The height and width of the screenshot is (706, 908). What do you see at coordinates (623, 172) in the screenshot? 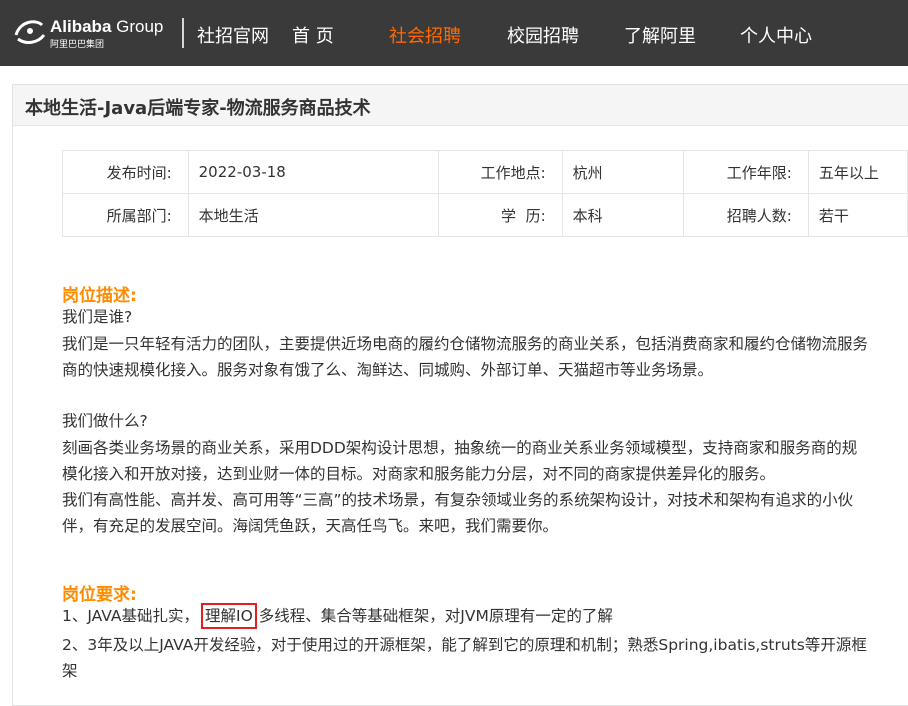
I see `location-value: 杭州` at bounding box center [623, 172].